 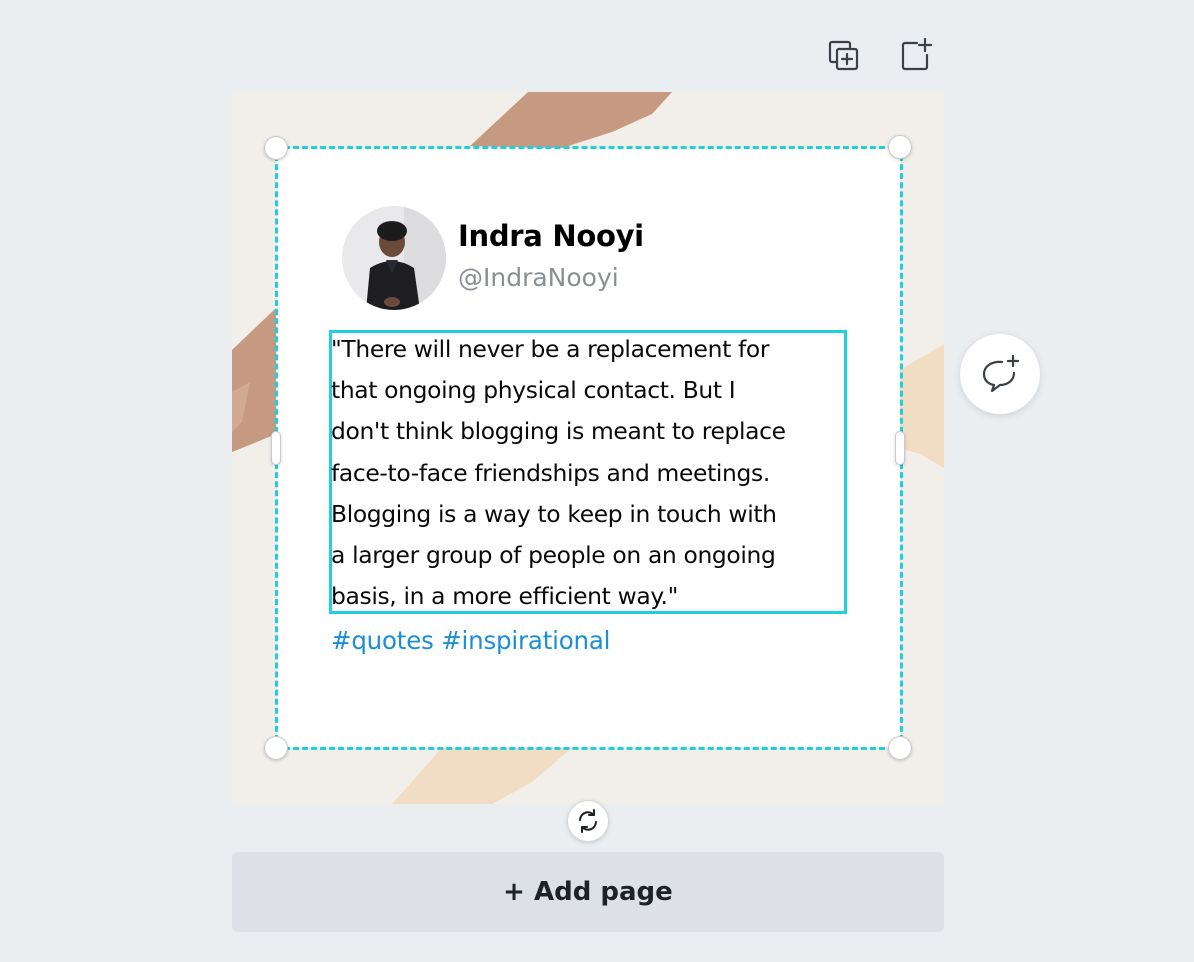 What do you see at coordinates (550, 349) in the screenshot?
I see `quote-line: "There will never be a replacement for` at bounding box center [550, 349].